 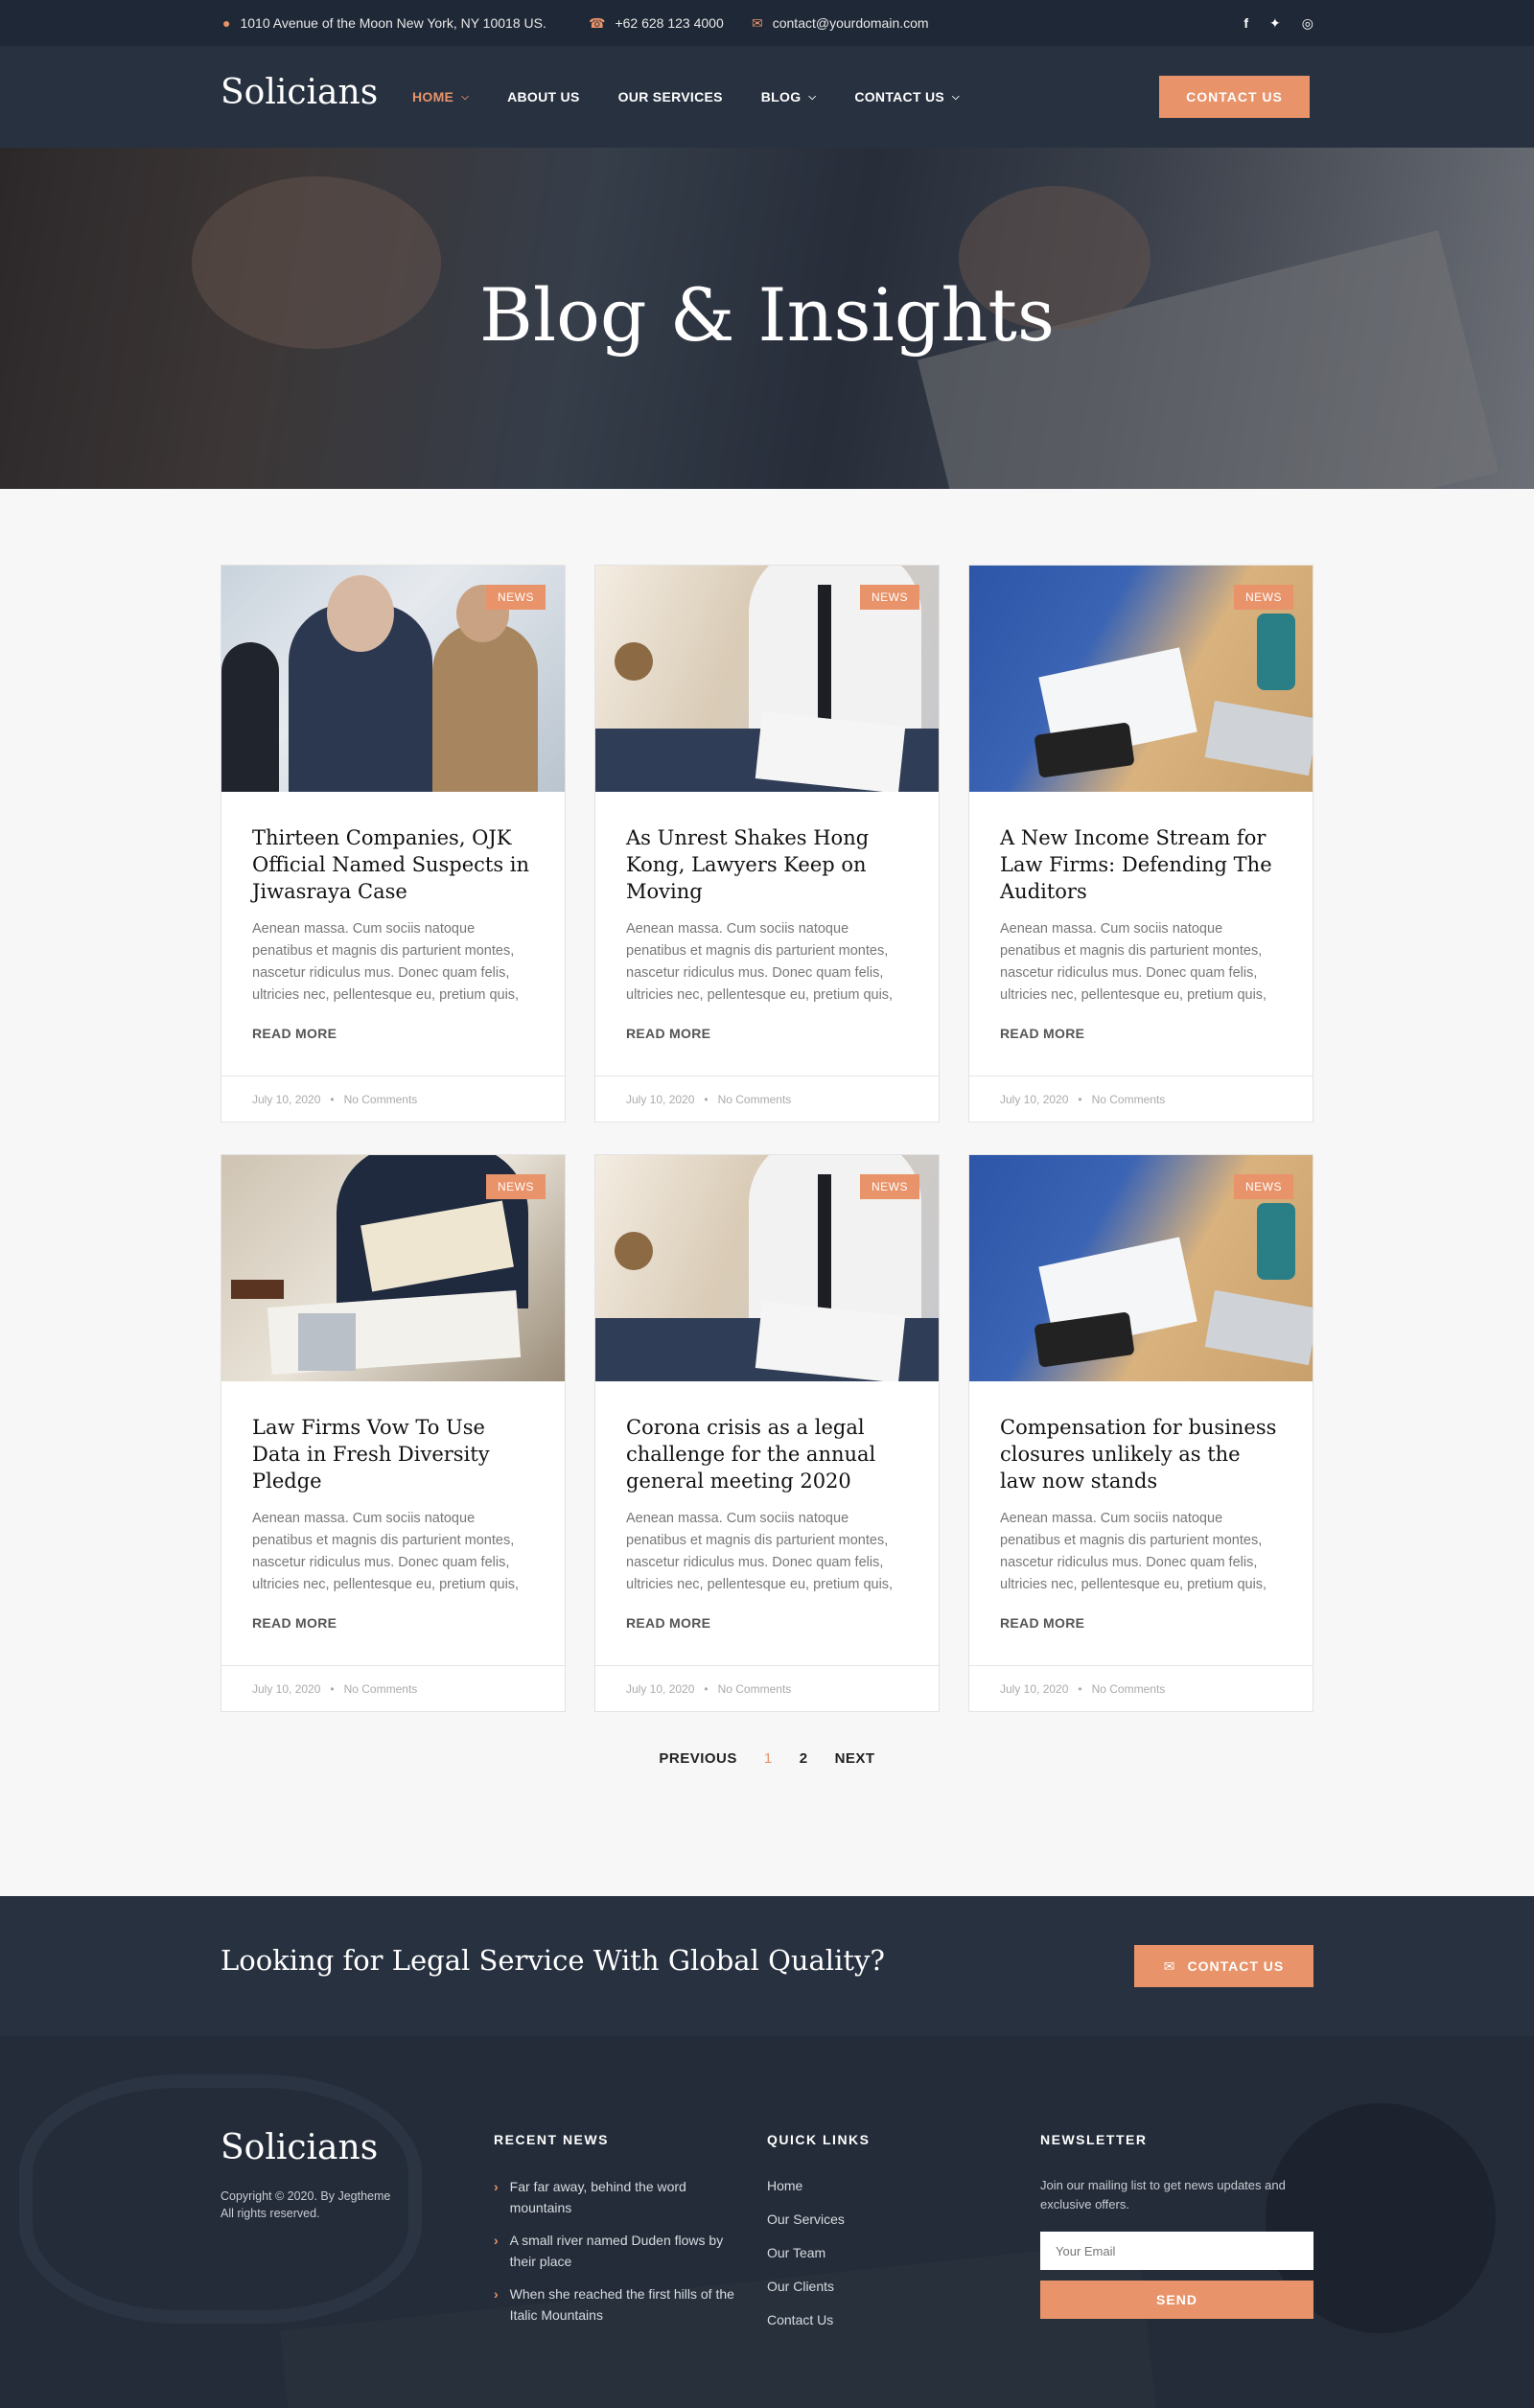 I want to click on nav-label: OUR SERVICES, so click(x=670, y=96).